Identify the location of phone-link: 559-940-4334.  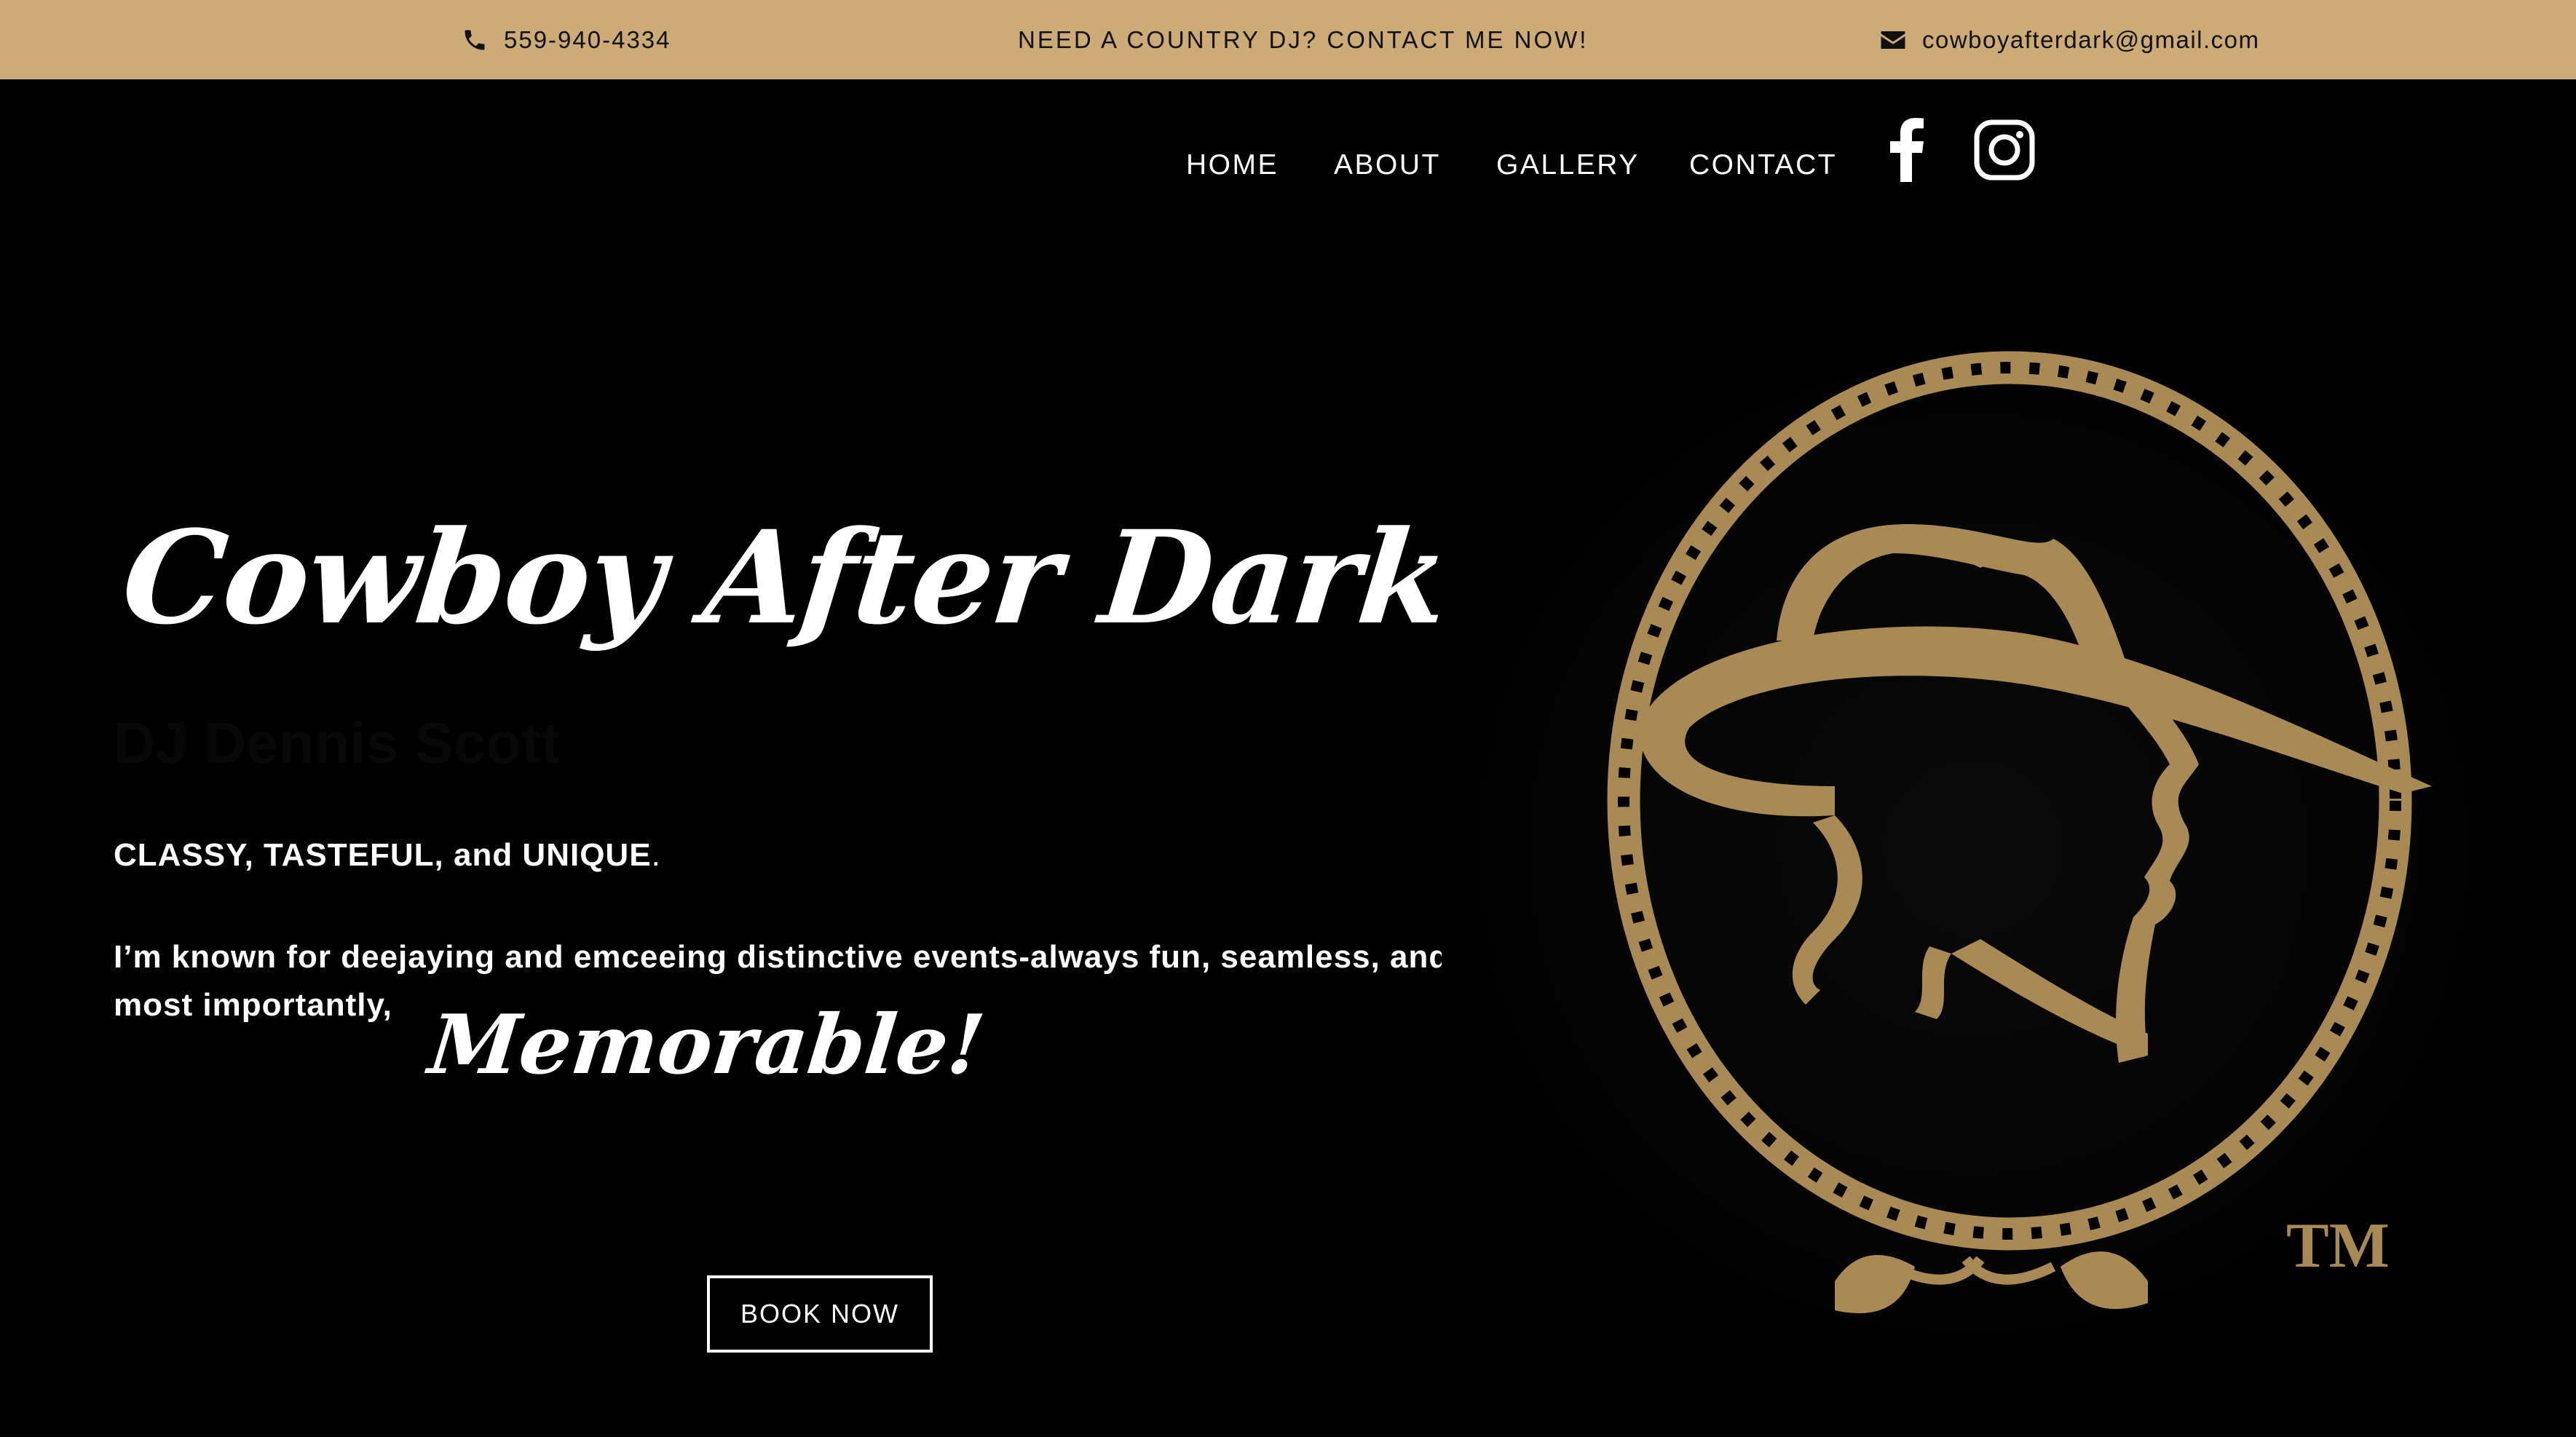
(566, 39).